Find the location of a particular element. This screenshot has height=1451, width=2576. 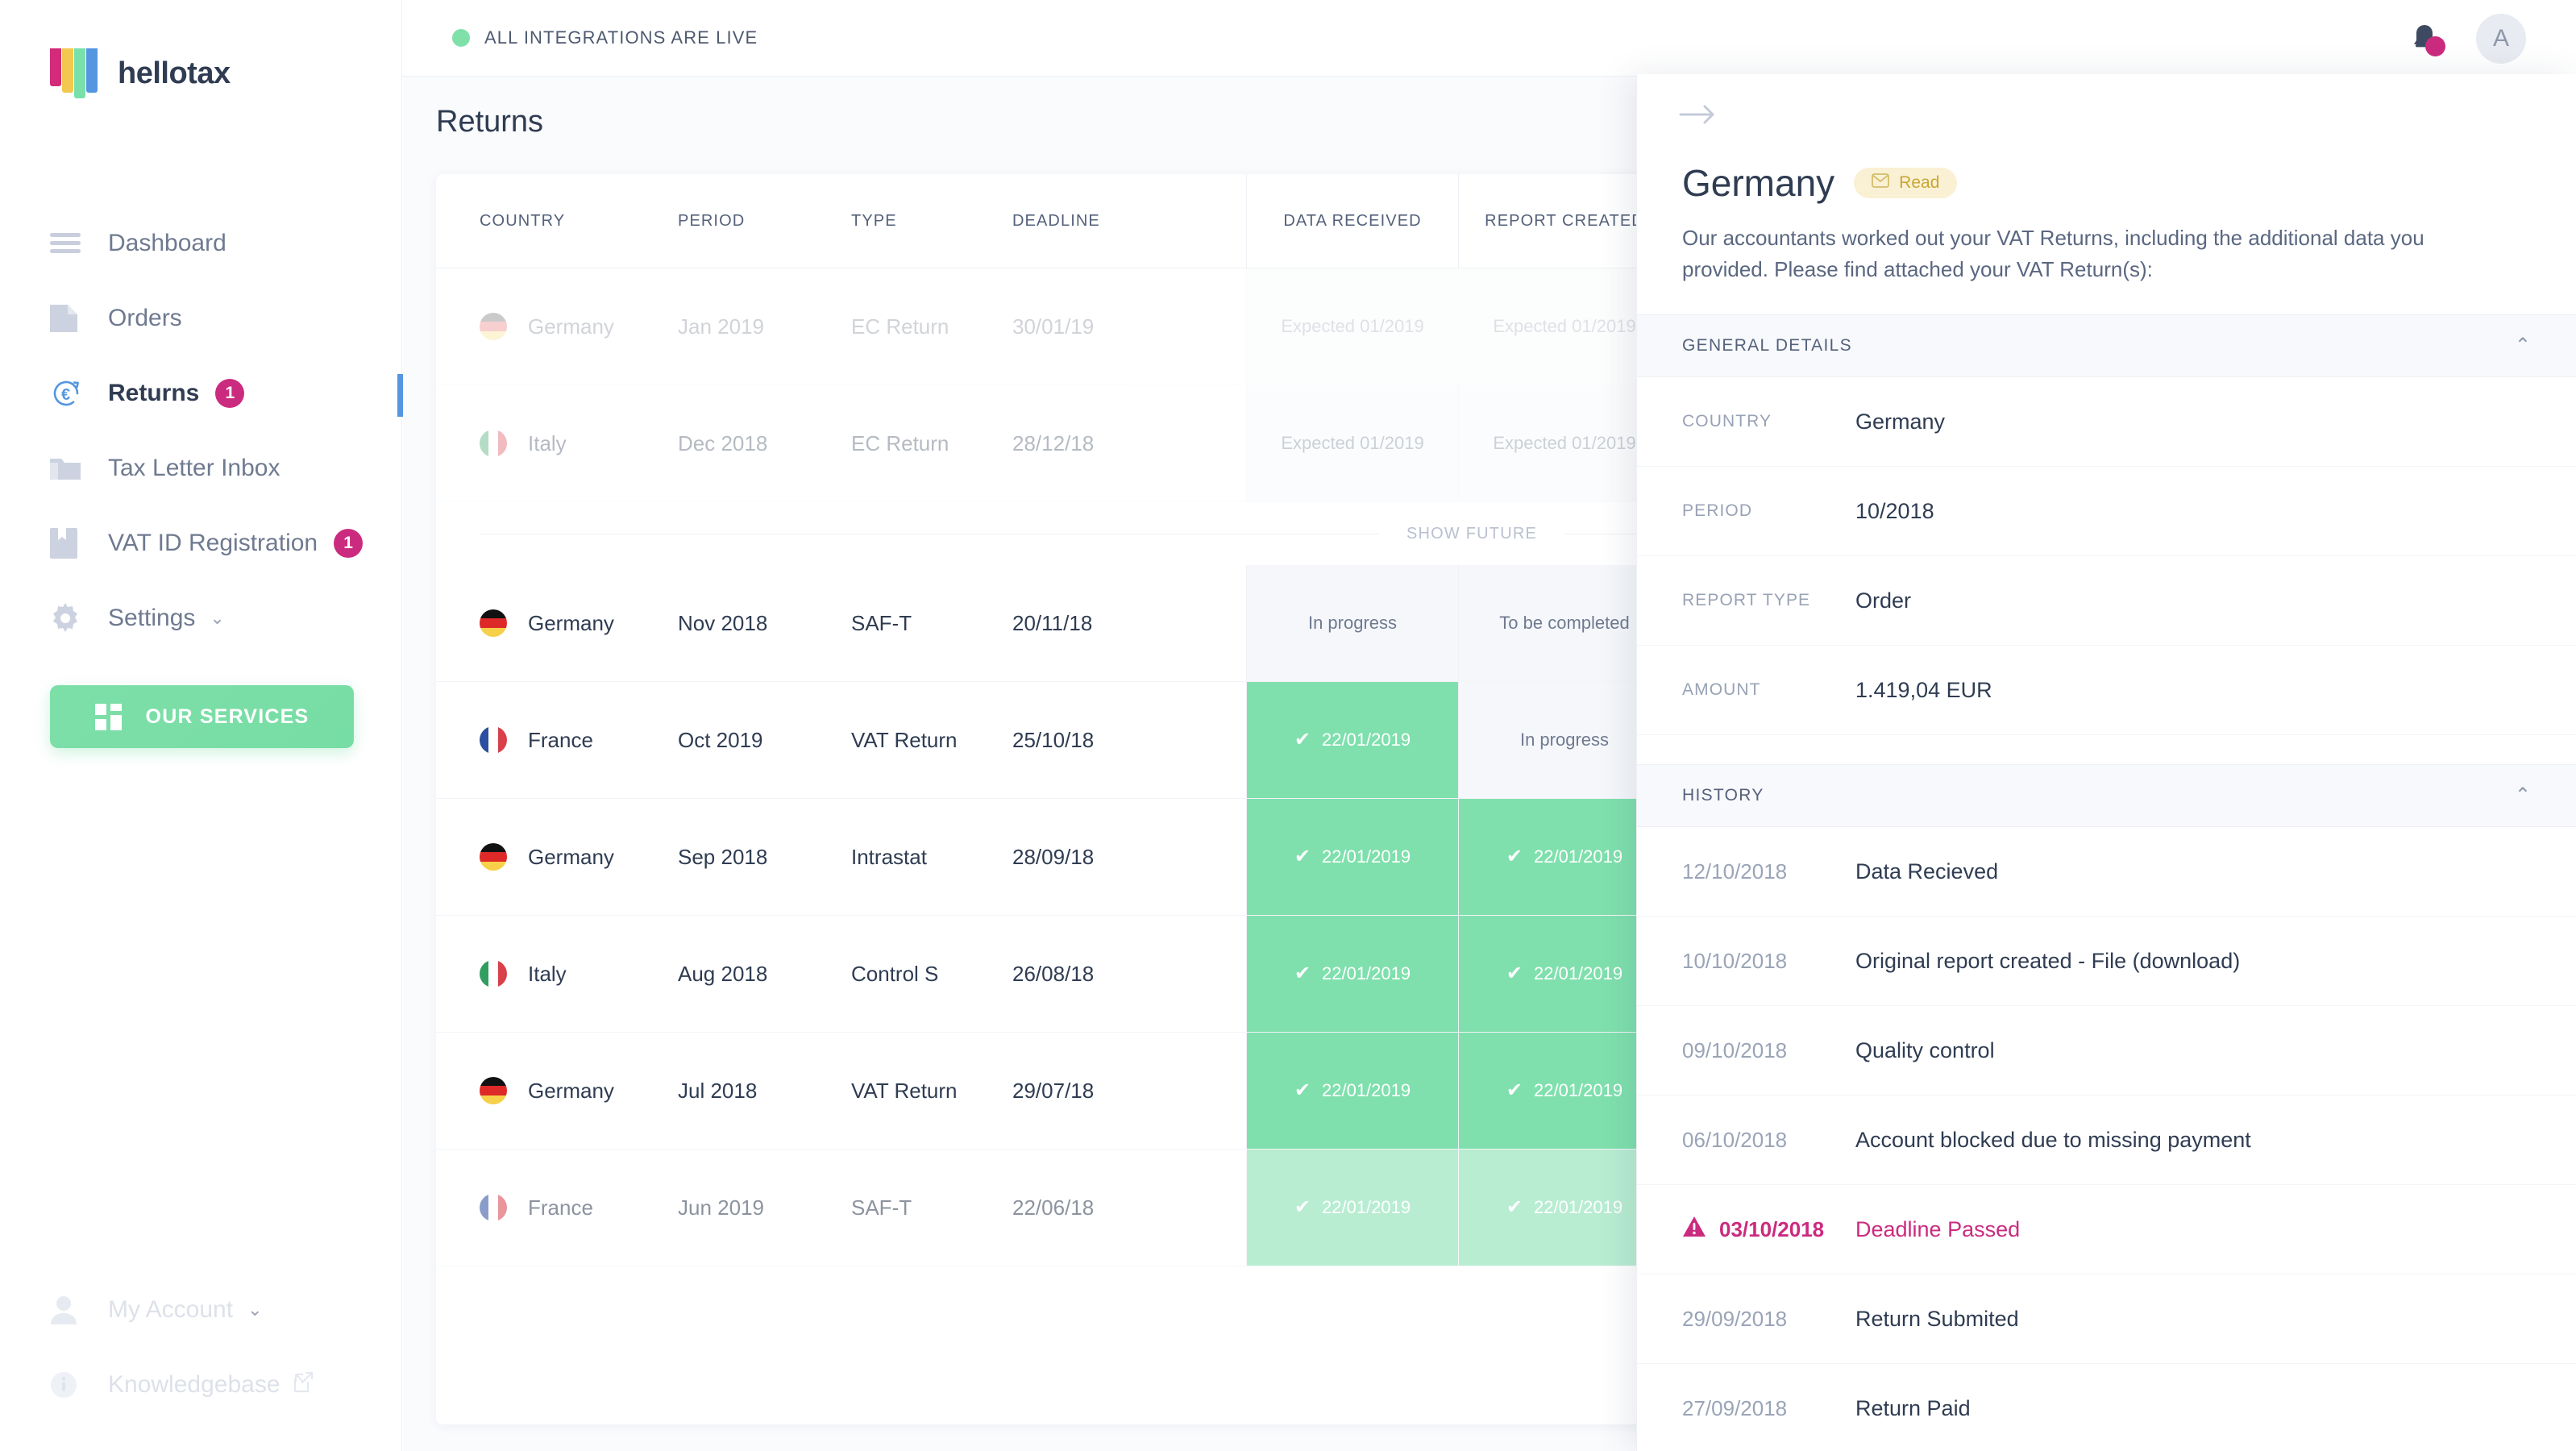

sidebar-item-vat-id-registration: VAT ID Registration 1 is located at coordinates (201, 542).